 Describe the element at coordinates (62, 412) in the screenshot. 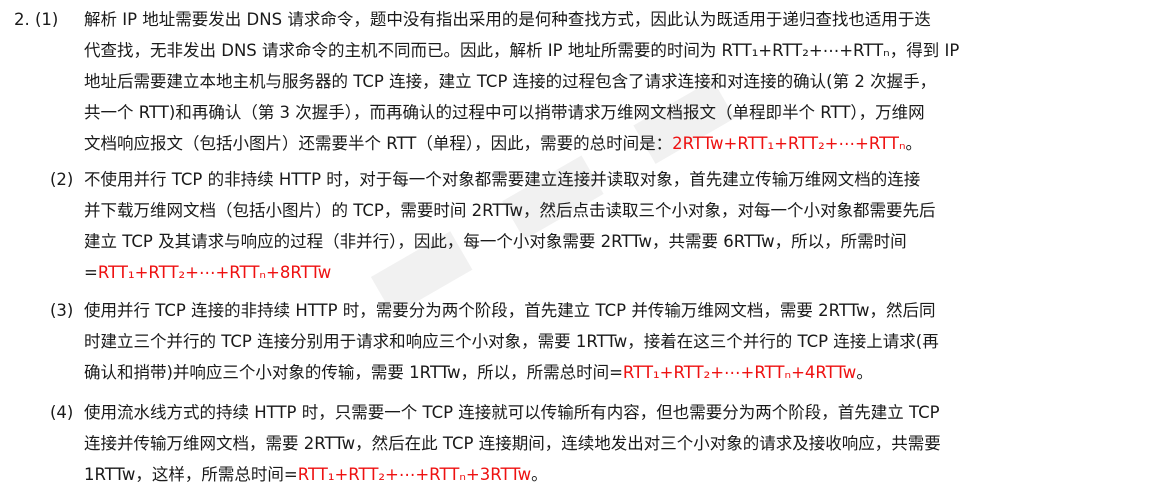

I see `item-number: (4)` at that location.